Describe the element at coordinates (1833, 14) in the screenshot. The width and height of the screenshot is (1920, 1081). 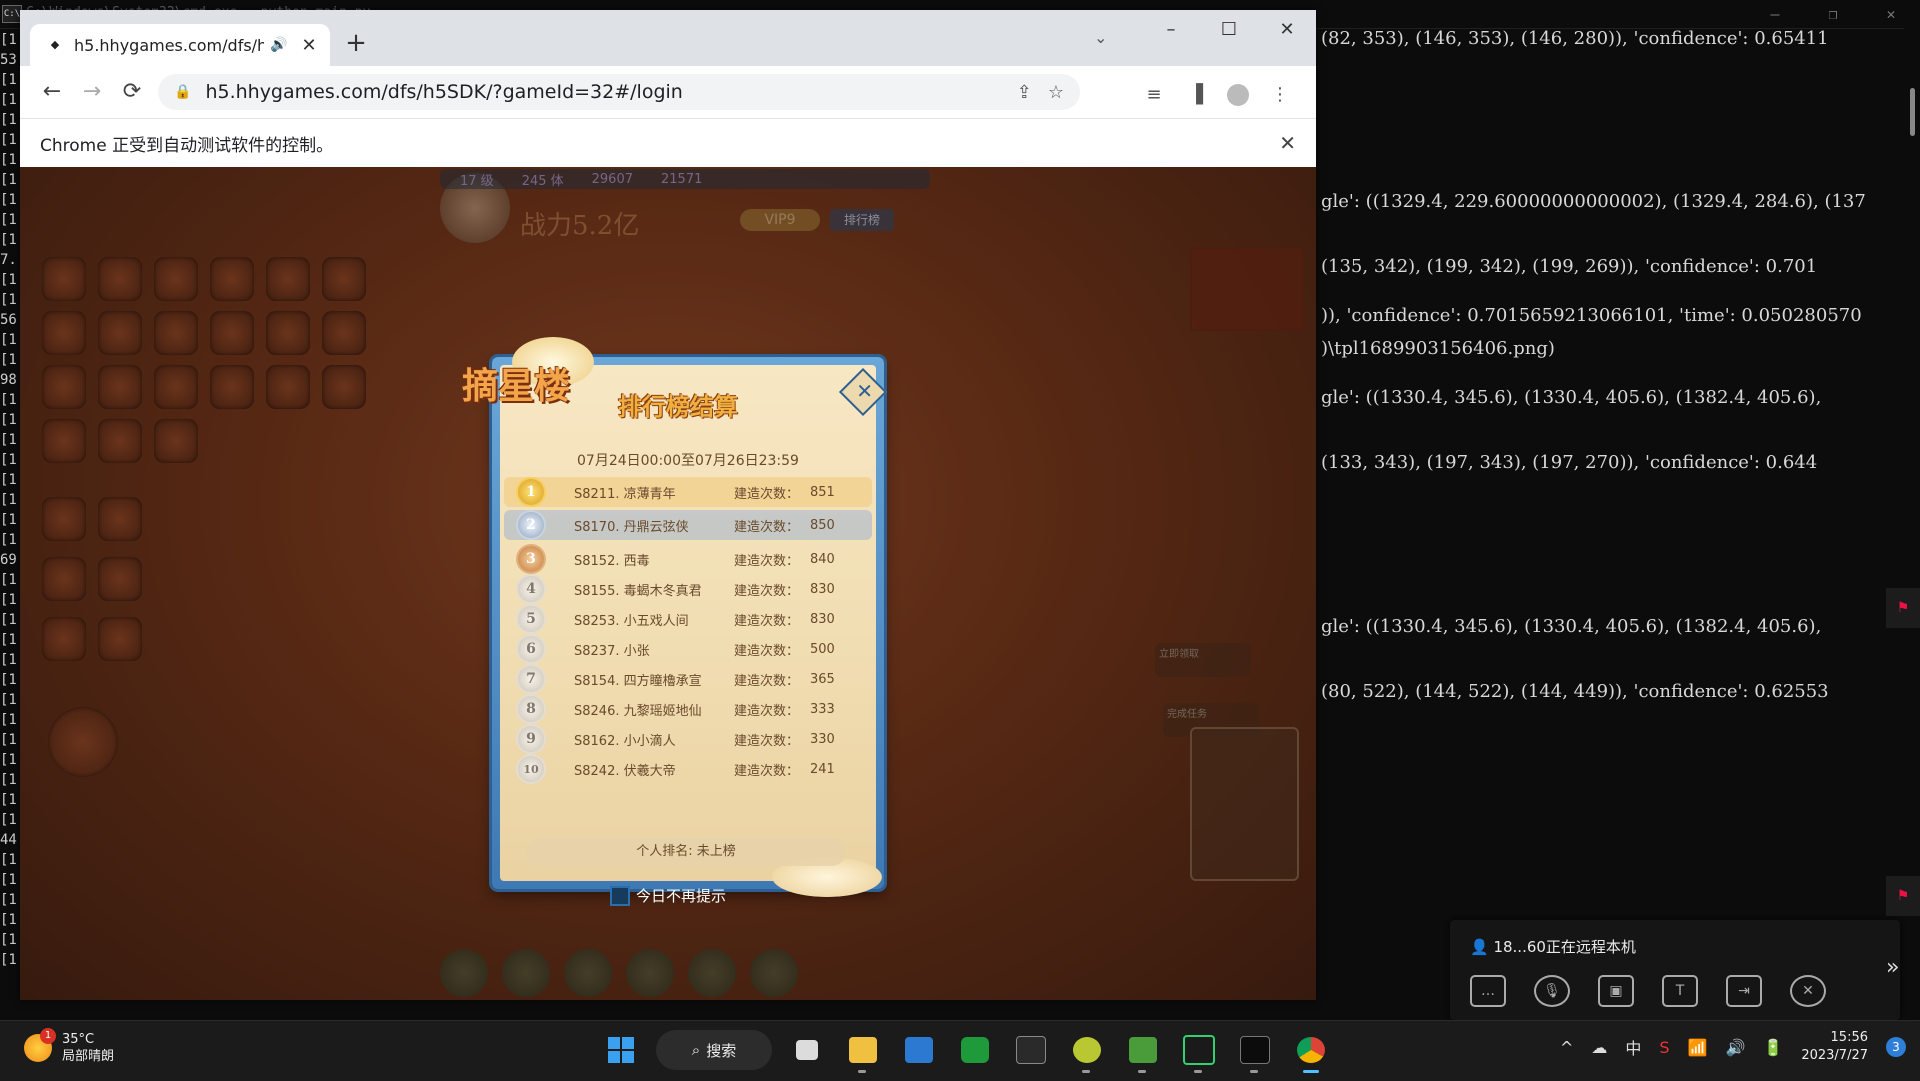
I see `console-restore-button: ❐` at that location.